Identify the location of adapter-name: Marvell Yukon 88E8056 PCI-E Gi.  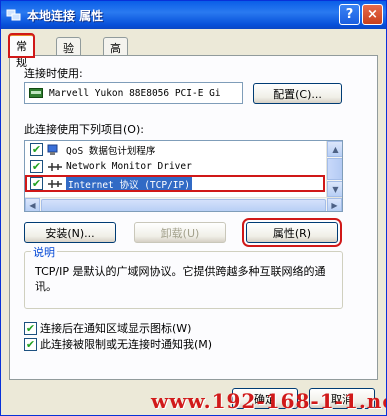
(135, 93).